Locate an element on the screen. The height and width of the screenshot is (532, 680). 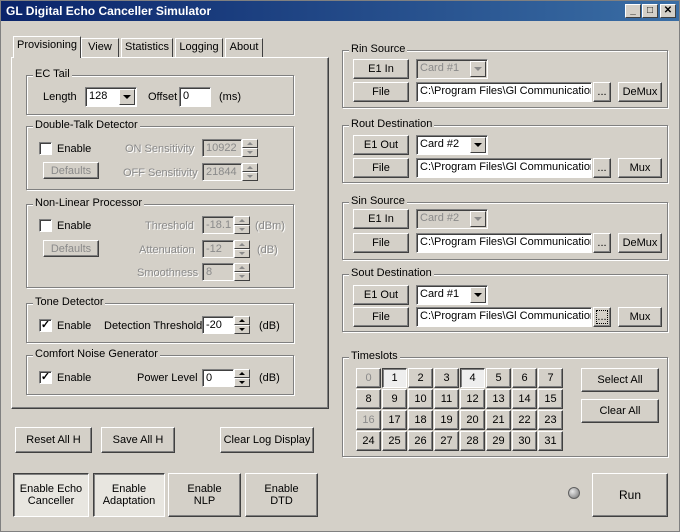
rin-file-button: File is located at coordinates (381, 92).